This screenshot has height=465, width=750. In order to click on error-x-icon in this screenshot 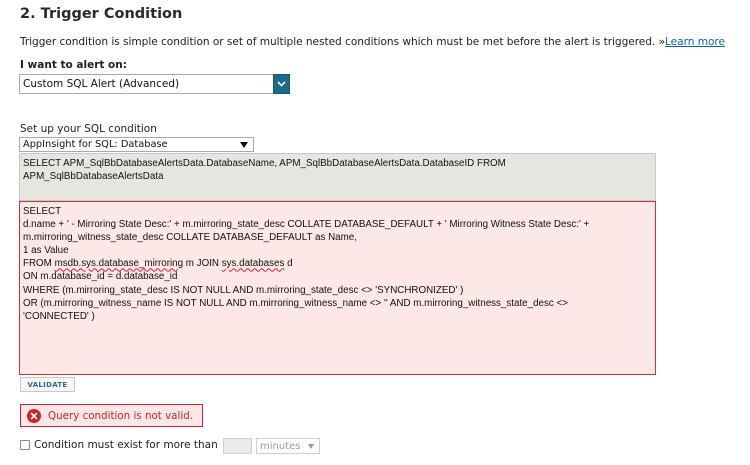, I will do `click(34, 415)`.